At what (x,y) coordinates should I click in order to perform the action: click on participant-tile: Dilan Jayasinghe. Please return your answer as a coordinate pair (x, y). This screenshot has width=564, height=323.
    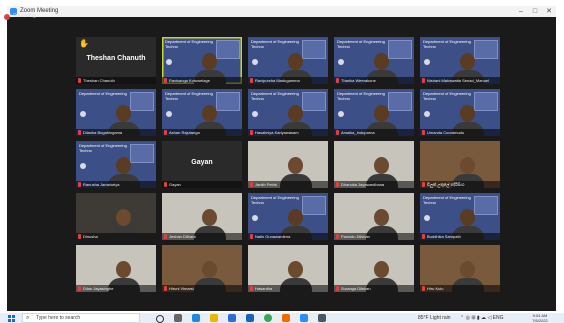
    Looking at the image, I should click on (116, 268).